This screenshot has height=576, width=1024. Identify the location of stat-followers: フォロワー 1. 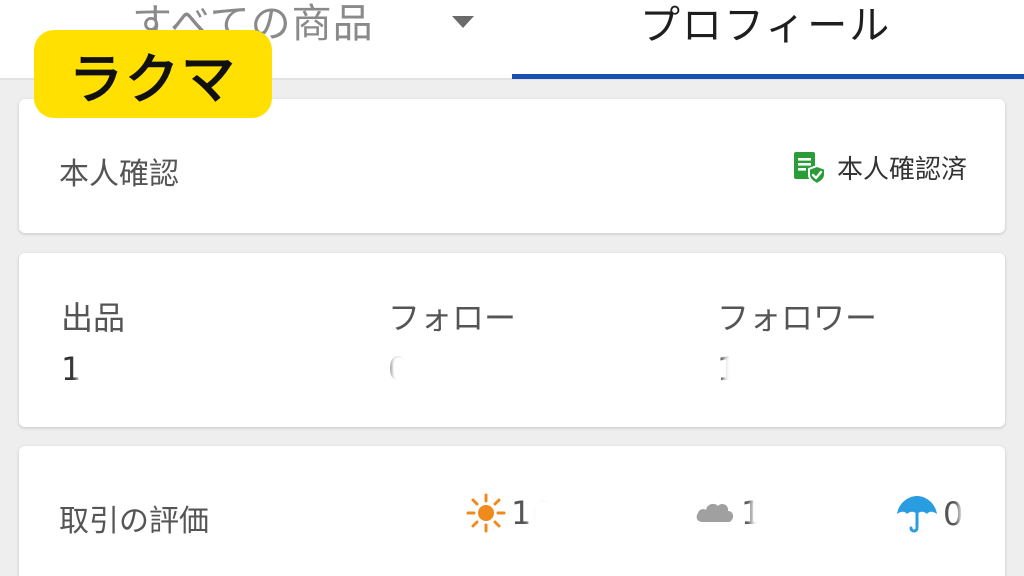
(870, 340).